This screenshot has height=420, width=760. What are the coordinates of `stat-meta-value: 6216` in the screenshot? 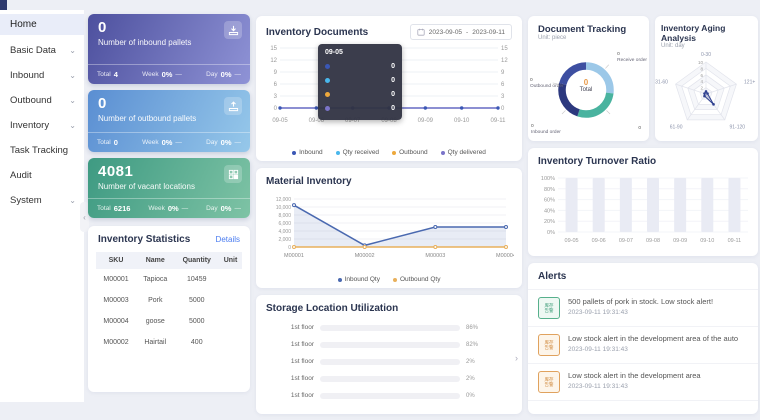 It's located at (122, 208).